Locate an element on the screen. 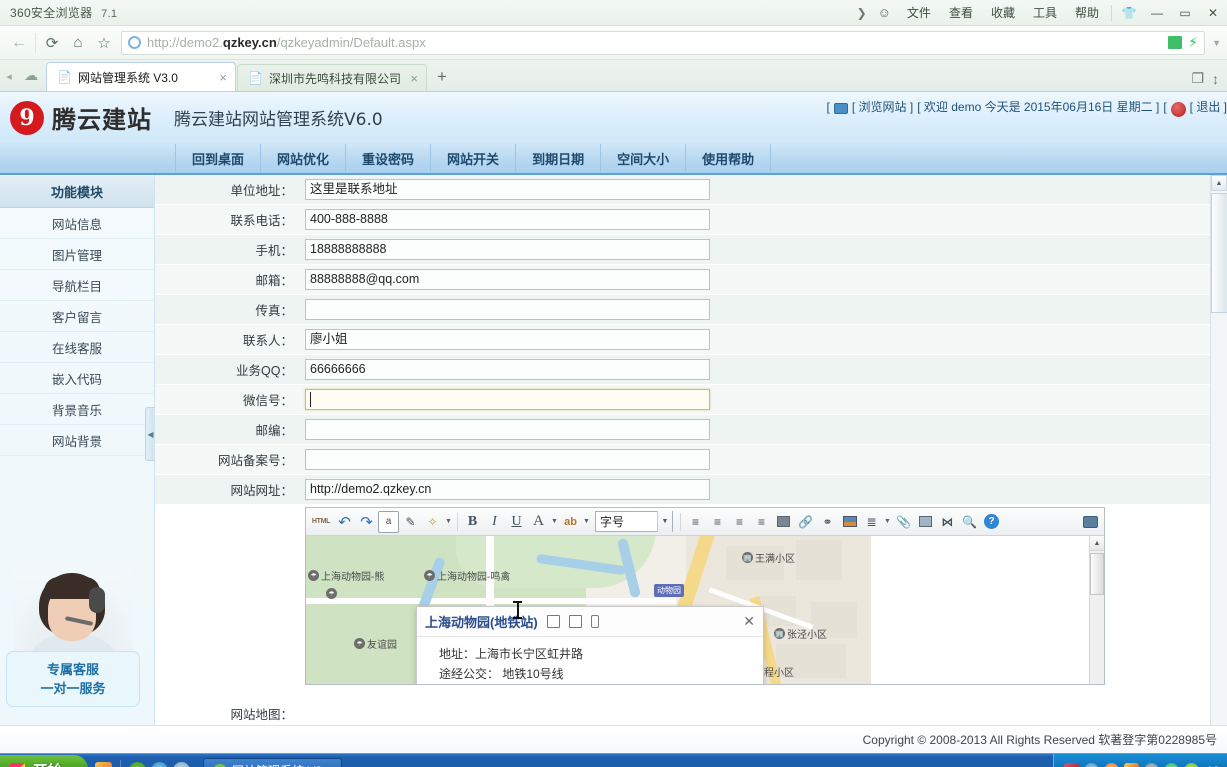 The width and height of the screenshot is (1227, 767). open-external-icon is located at coordinates (553, 621).